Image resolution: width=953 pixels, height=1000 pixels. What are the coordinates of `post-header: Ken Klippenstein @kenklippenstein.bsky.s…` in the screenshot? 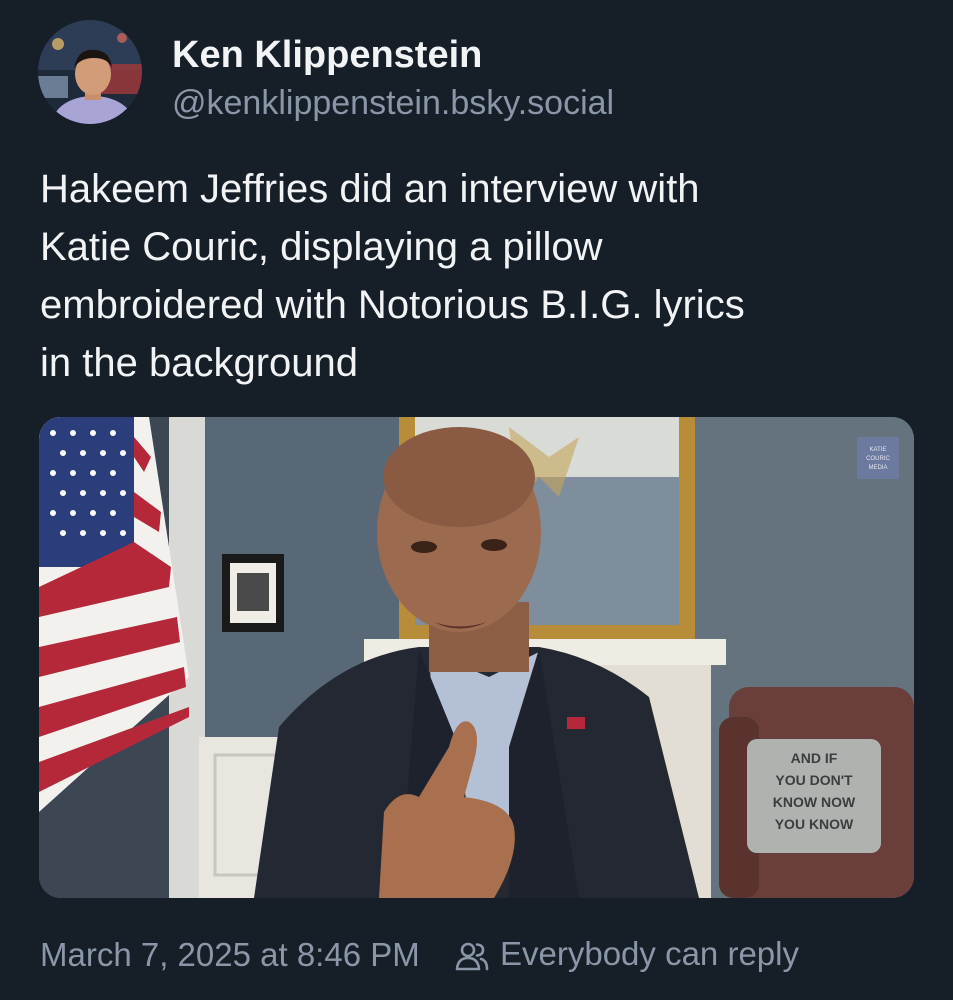 It's located at (478, 72).